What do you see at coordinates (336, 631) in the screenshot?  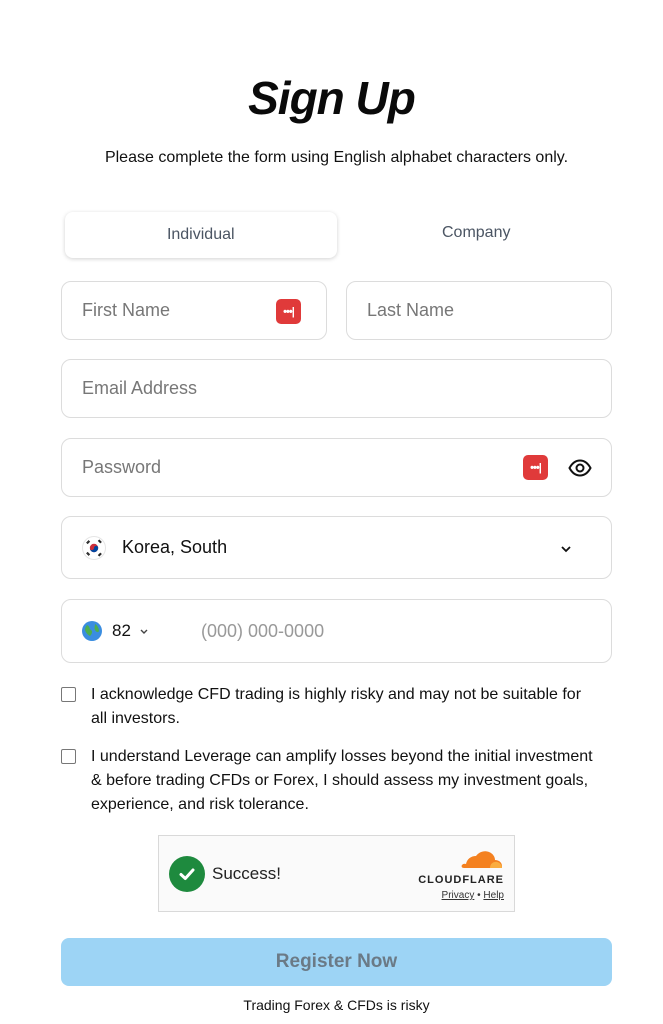 I see `phone-field: 82 (000) 000-0000` at bounding box center [336, 631].